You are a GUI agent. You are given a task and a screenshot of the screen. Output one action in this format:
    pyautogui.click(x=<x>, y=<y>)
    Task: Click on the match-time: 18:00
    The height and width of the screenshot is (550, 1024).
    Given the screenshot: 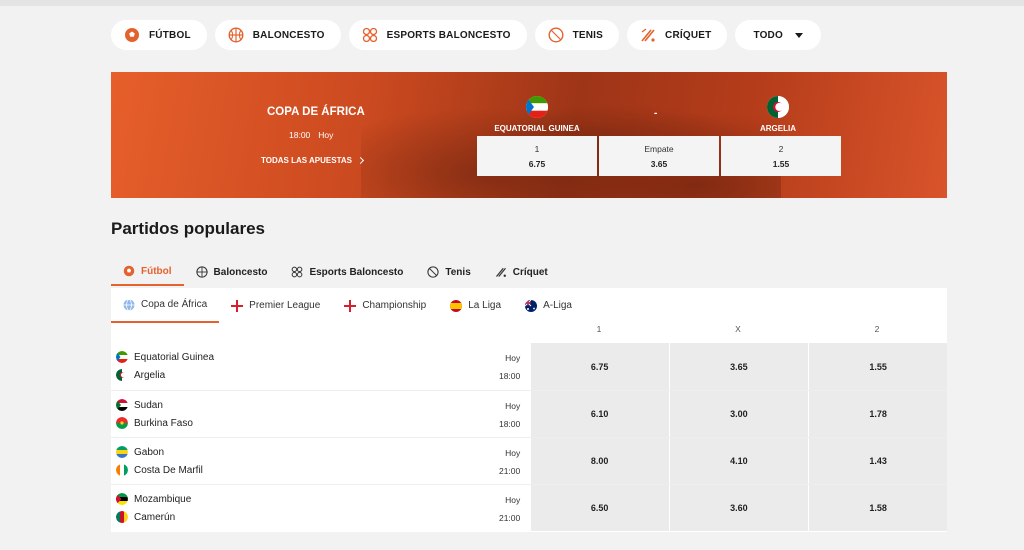 What is the action you would take?
    pyautogui.click(x=509, y=424)
    